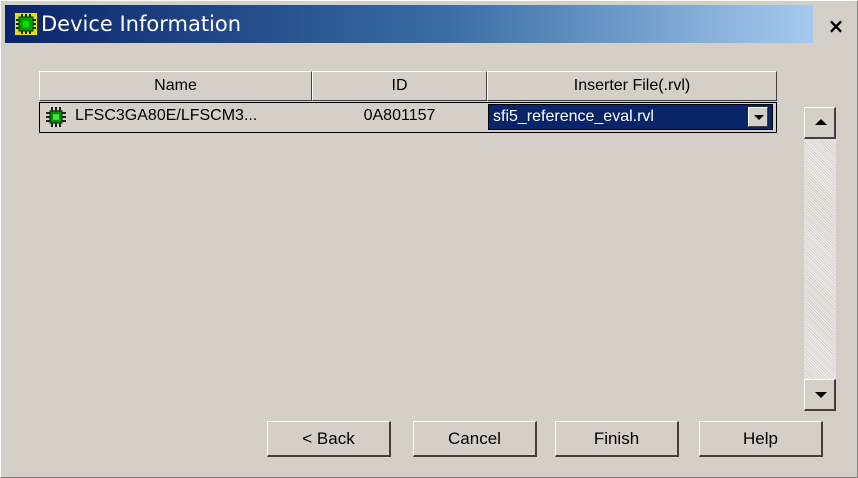 Image resolution: width=858 pixels, height=478 pixels. Describe the element at coordinates (399, 115) in the screenshot. I see `device-id-cell: 0A801157` at that location.